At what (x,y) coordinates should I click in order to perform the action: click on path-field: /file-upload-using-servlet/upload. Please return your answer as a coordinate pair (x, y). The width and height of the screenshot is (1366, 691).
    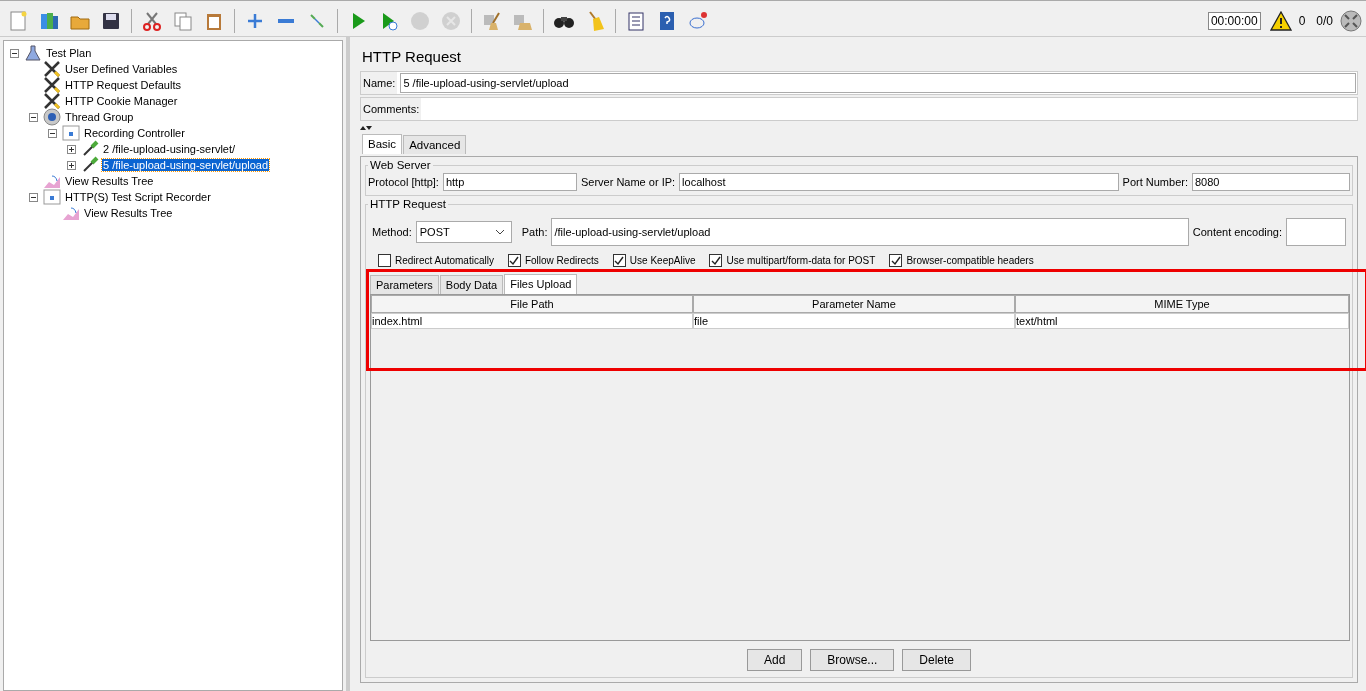
    Looking at the image, I should click on (870, 232).